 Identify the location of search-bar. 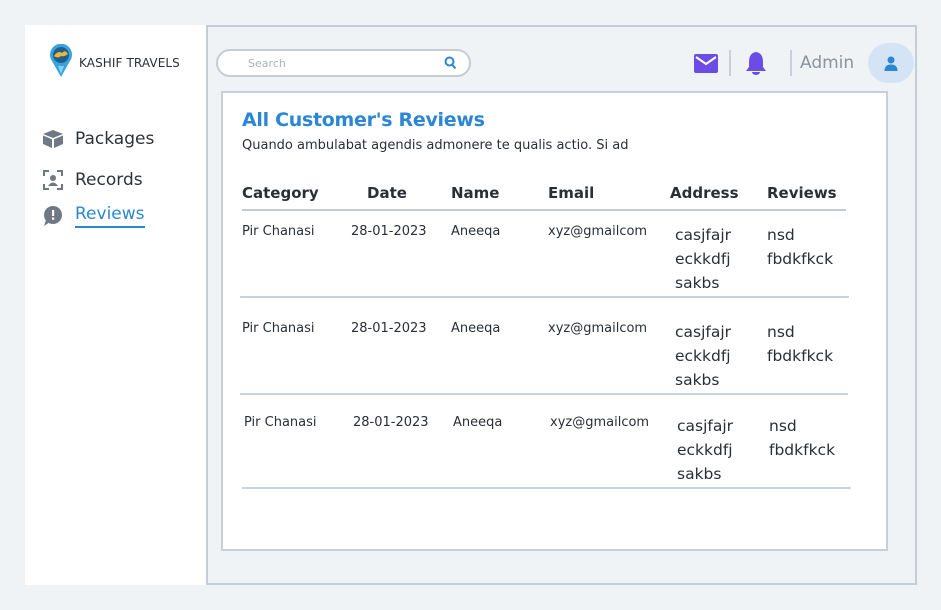
(343, 63).